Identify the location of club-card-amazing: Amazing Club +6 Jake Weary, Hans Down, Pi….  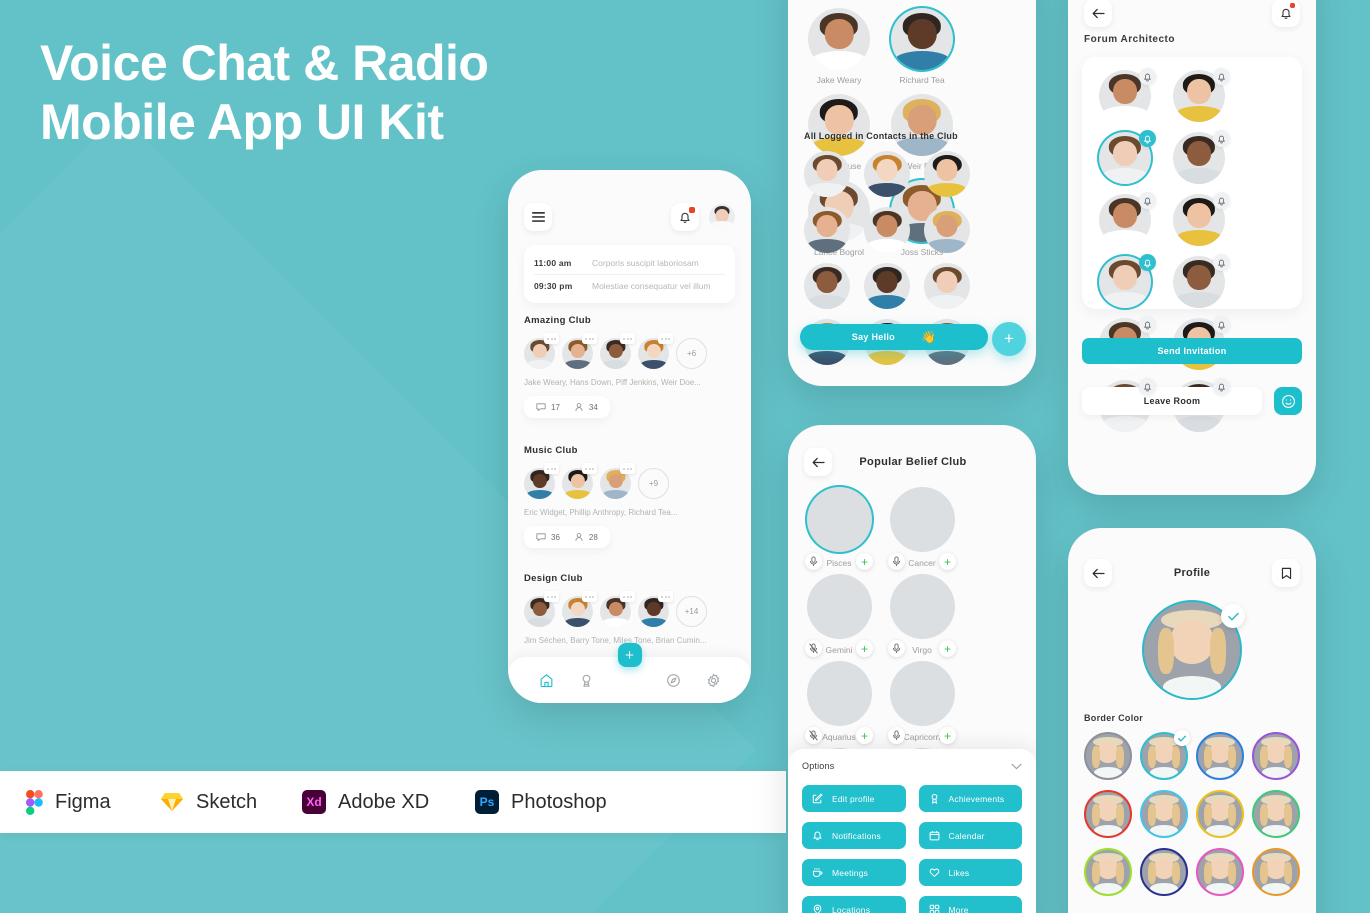
(629, 366).